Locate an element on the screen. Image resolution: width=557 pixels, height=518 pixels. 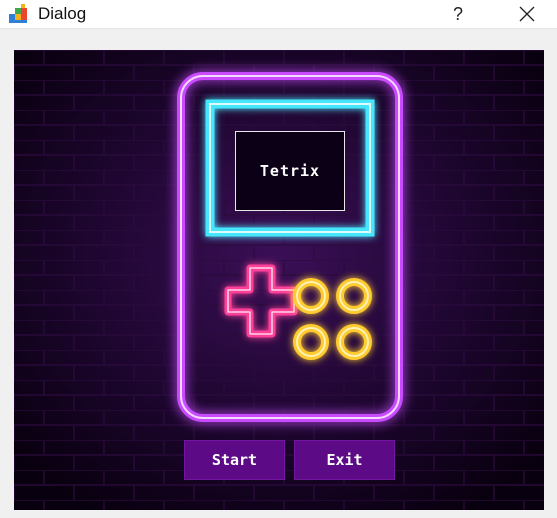
window-title: Dialog is located at coordinates (62, 13).